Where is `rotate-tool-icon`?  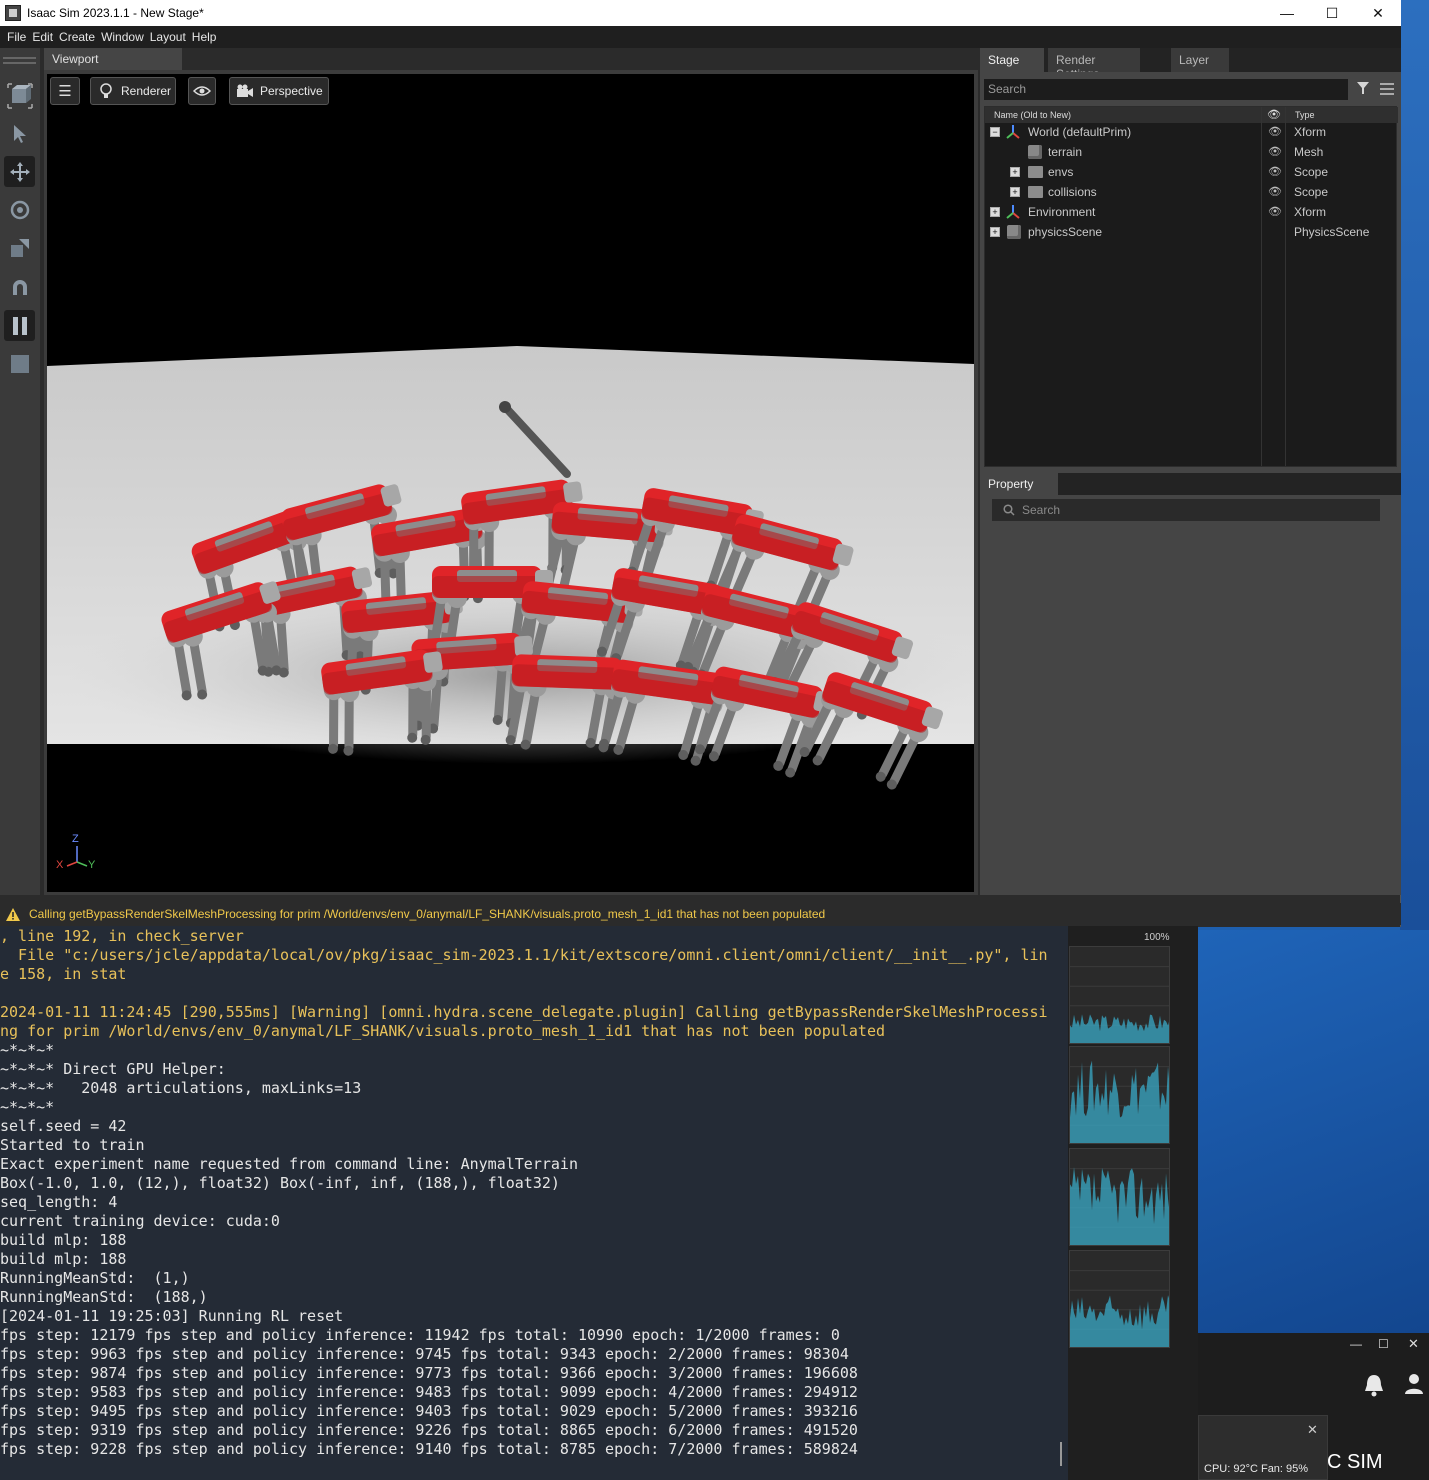 rotate-tool-icon is located at coordinates (19, 209).